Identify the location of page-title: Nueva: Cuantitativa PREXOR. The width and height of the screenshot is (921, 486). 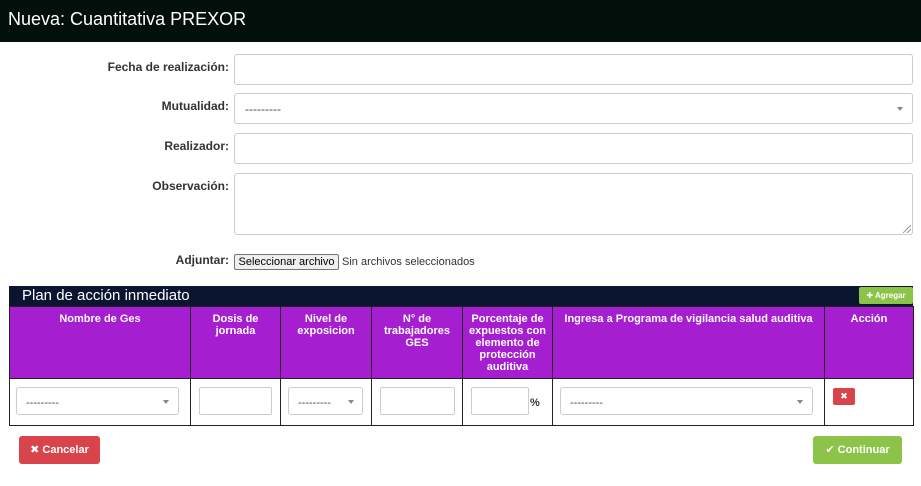
(127, 19).